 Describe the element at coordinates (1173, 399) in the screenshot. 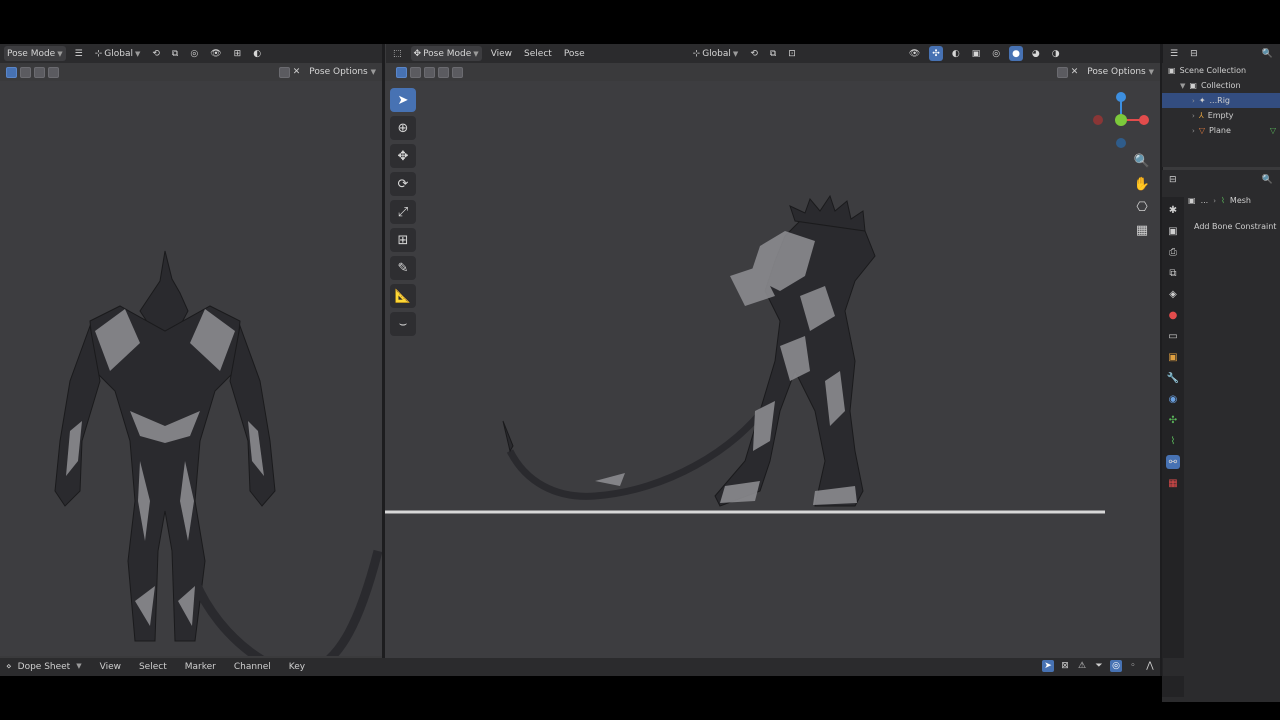

I see `physics-tab-icon: ◉` at that location.